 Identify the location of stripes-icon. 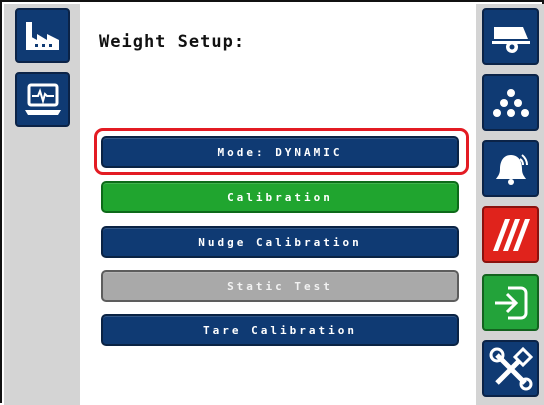
(511, 234).